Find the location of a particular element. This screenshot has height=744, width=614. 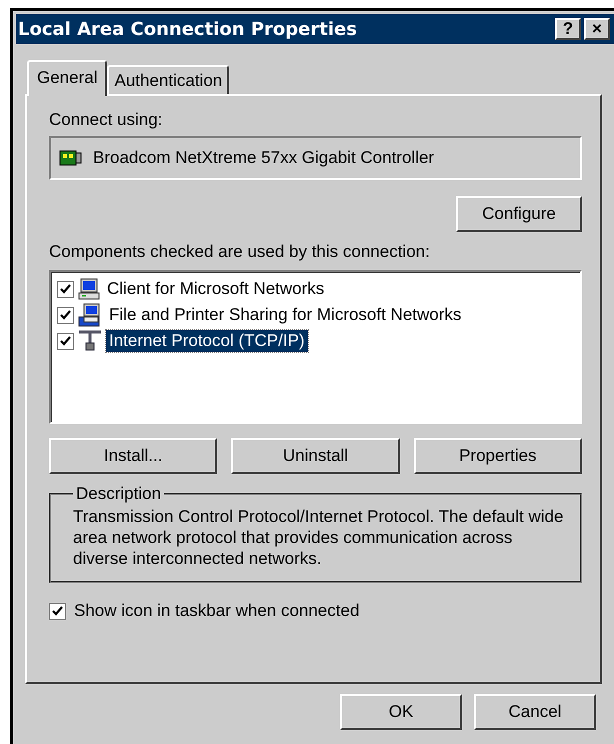

component-button: Uninstall is located at coordinates (315, 456).